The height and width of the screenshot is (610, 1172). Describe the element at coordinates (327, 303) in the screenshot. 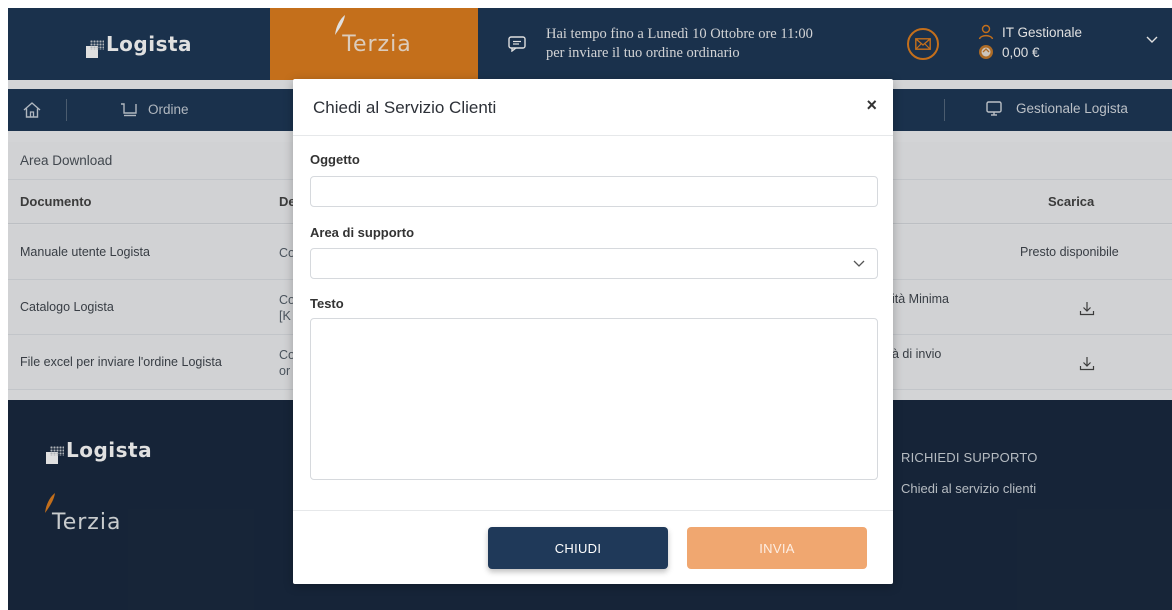

I see `testo-label: Testo` at that location.